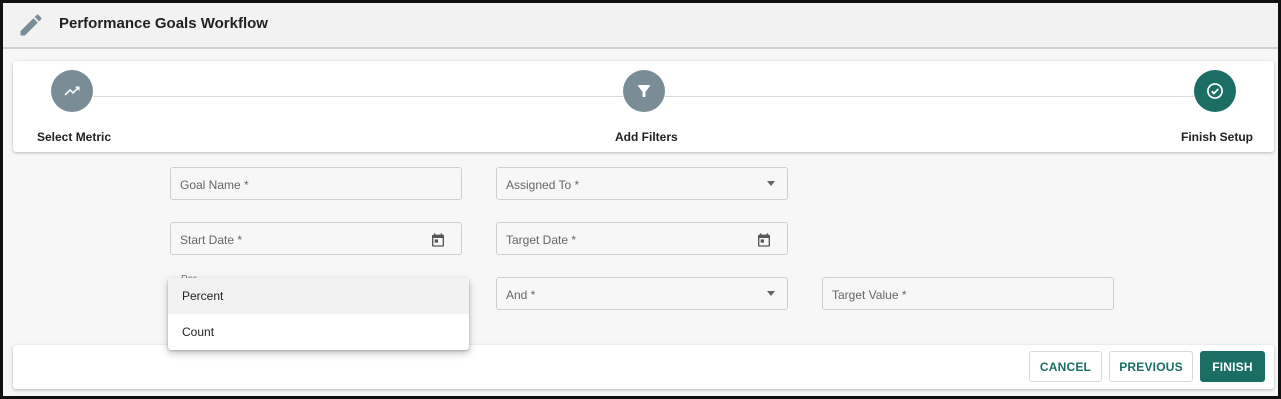 The width and height of the screenshot is (1281, 399). I want to click on start-date-field: Start Date *, so click(316, 238).